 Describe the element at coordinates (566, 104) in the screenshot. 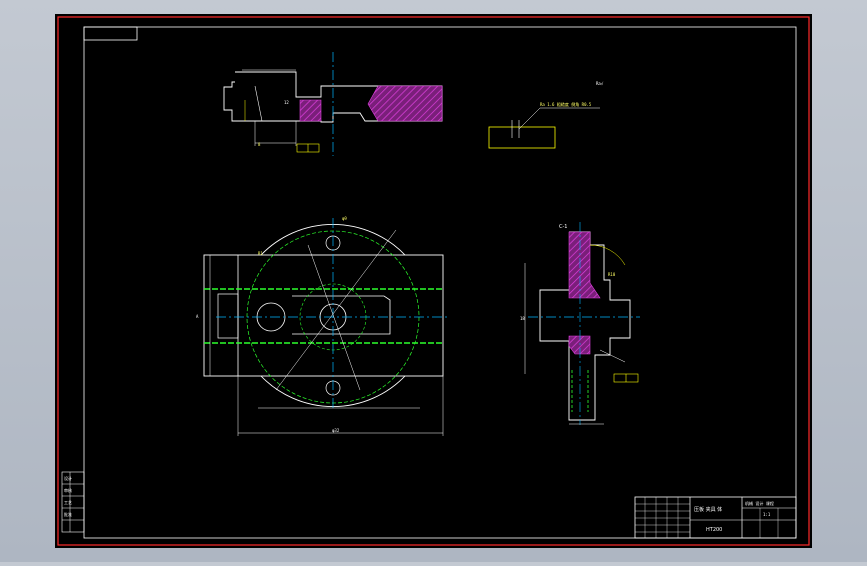

I see `detail-note: Ra 1.6 粗糙度 倒角 R0.5` at that location.